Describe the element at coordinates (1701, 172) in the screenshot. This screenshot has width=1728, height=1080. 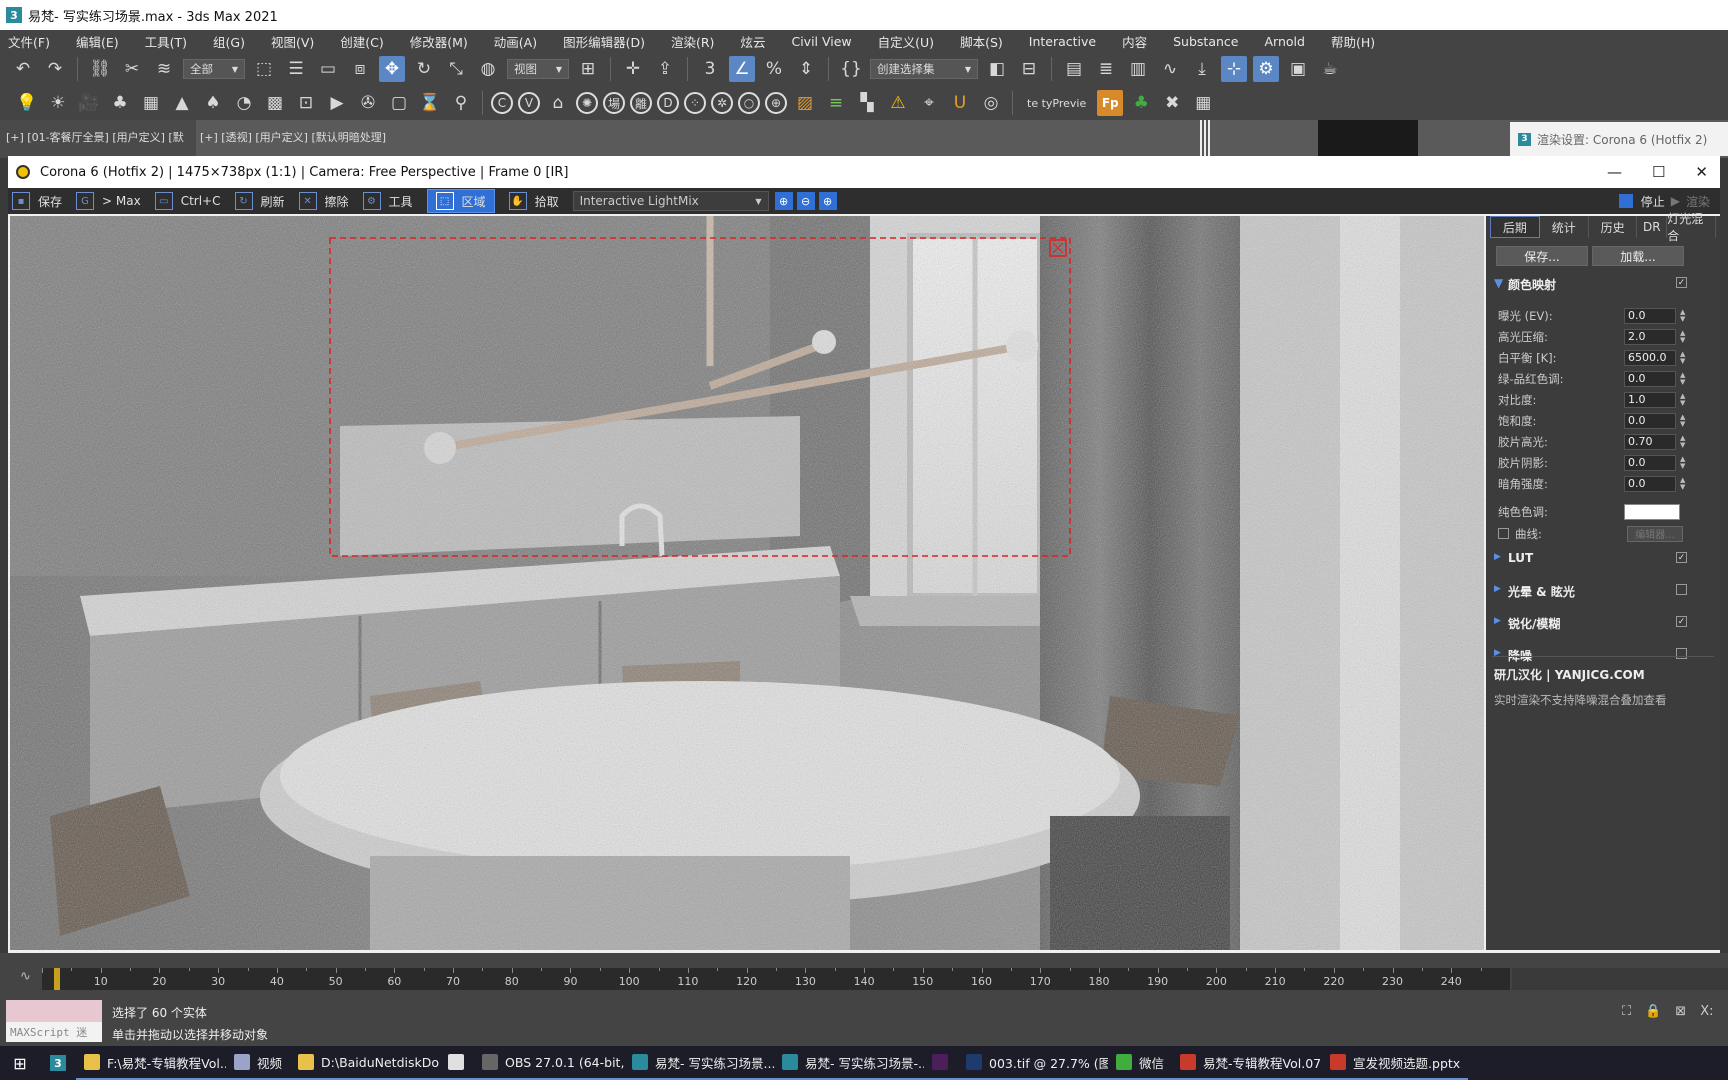
I see `close-icon: ✕` at that location.